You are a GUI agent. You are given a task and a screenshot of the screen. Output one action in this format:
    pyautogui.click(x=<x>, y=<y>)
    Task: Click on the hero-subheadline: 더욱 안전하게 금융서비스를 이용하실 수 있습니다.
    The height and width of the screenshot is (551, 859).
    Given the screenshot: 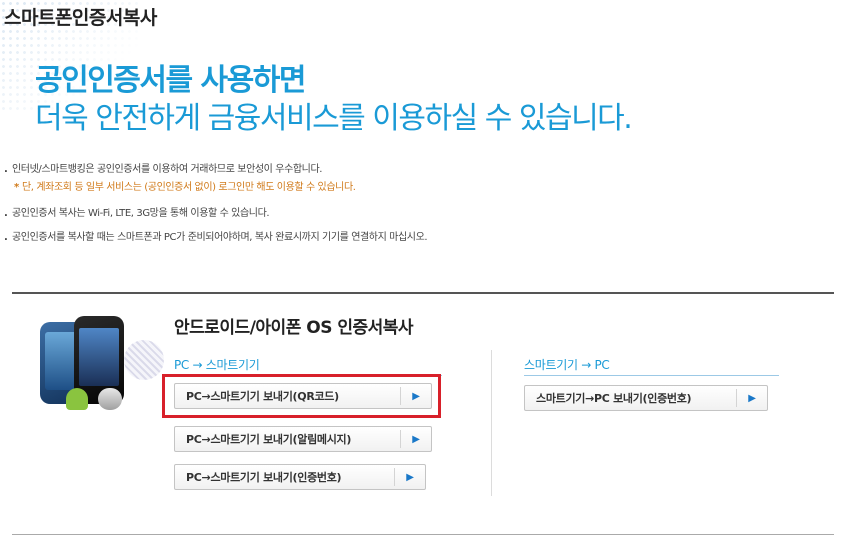 What is the action you would take?
    pyautogui.click(x=334, y=118)
    